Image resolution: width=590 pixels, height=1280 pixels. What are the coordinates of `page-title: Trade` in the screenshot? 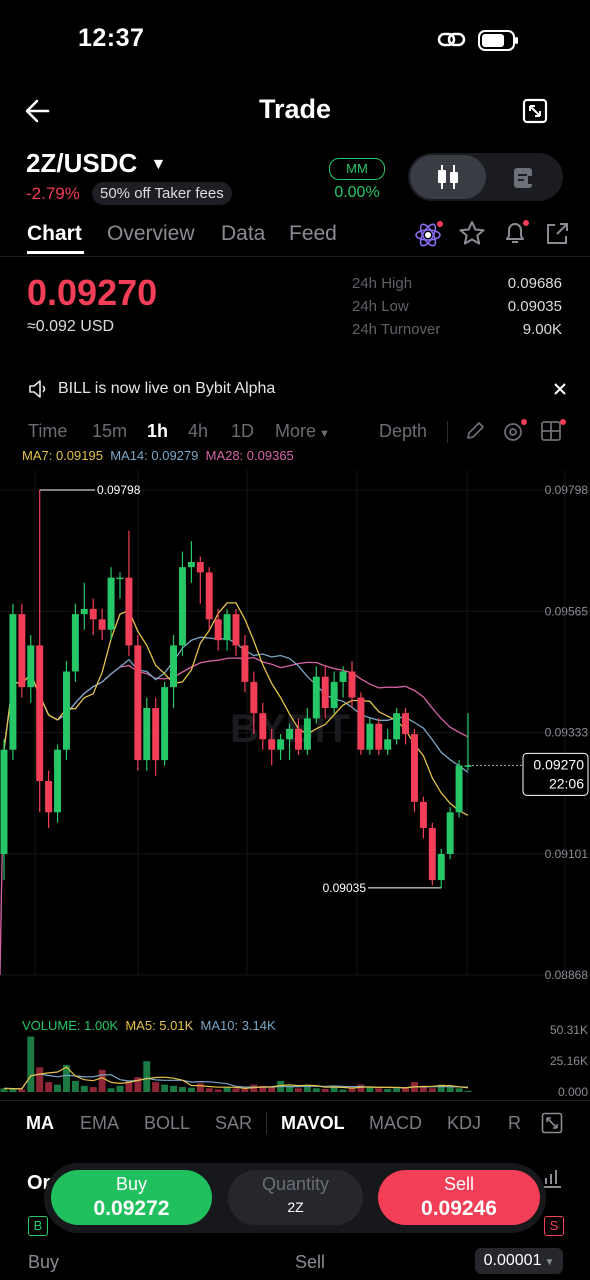 It's located at (295, 109).